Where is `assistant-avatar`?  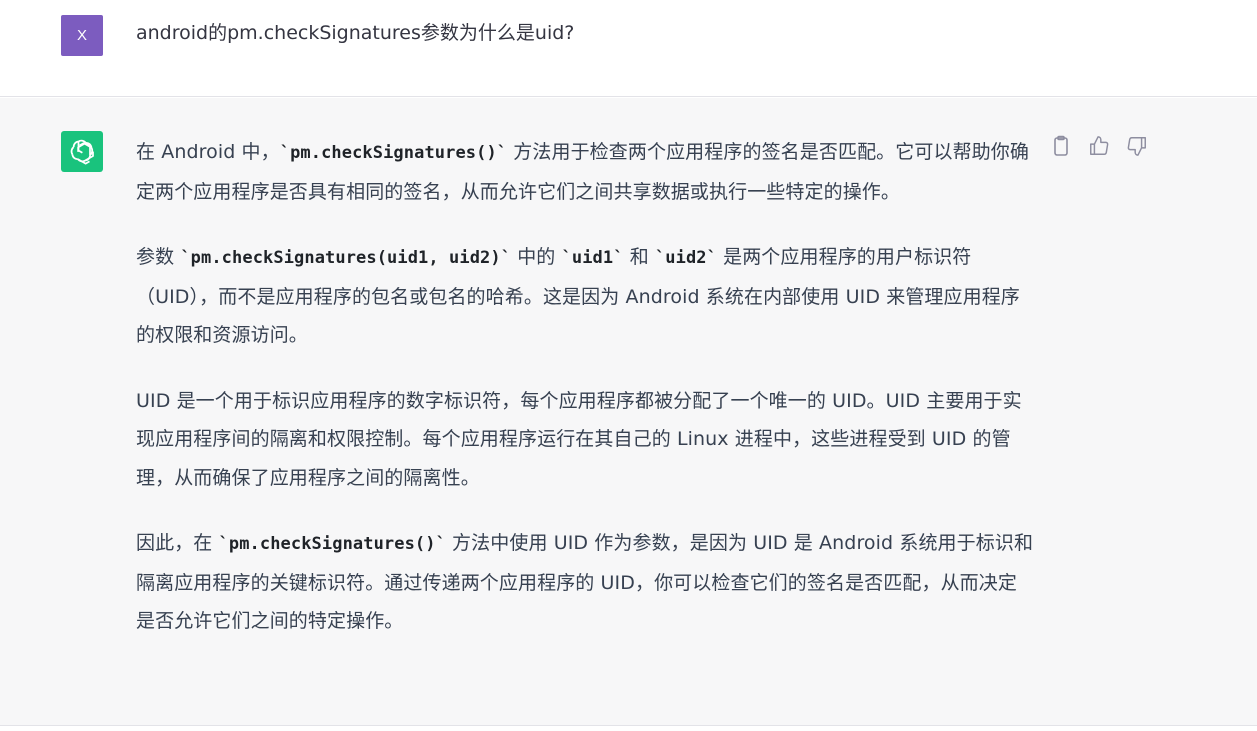
assistant-avatar is located at coordinates (82, 151).